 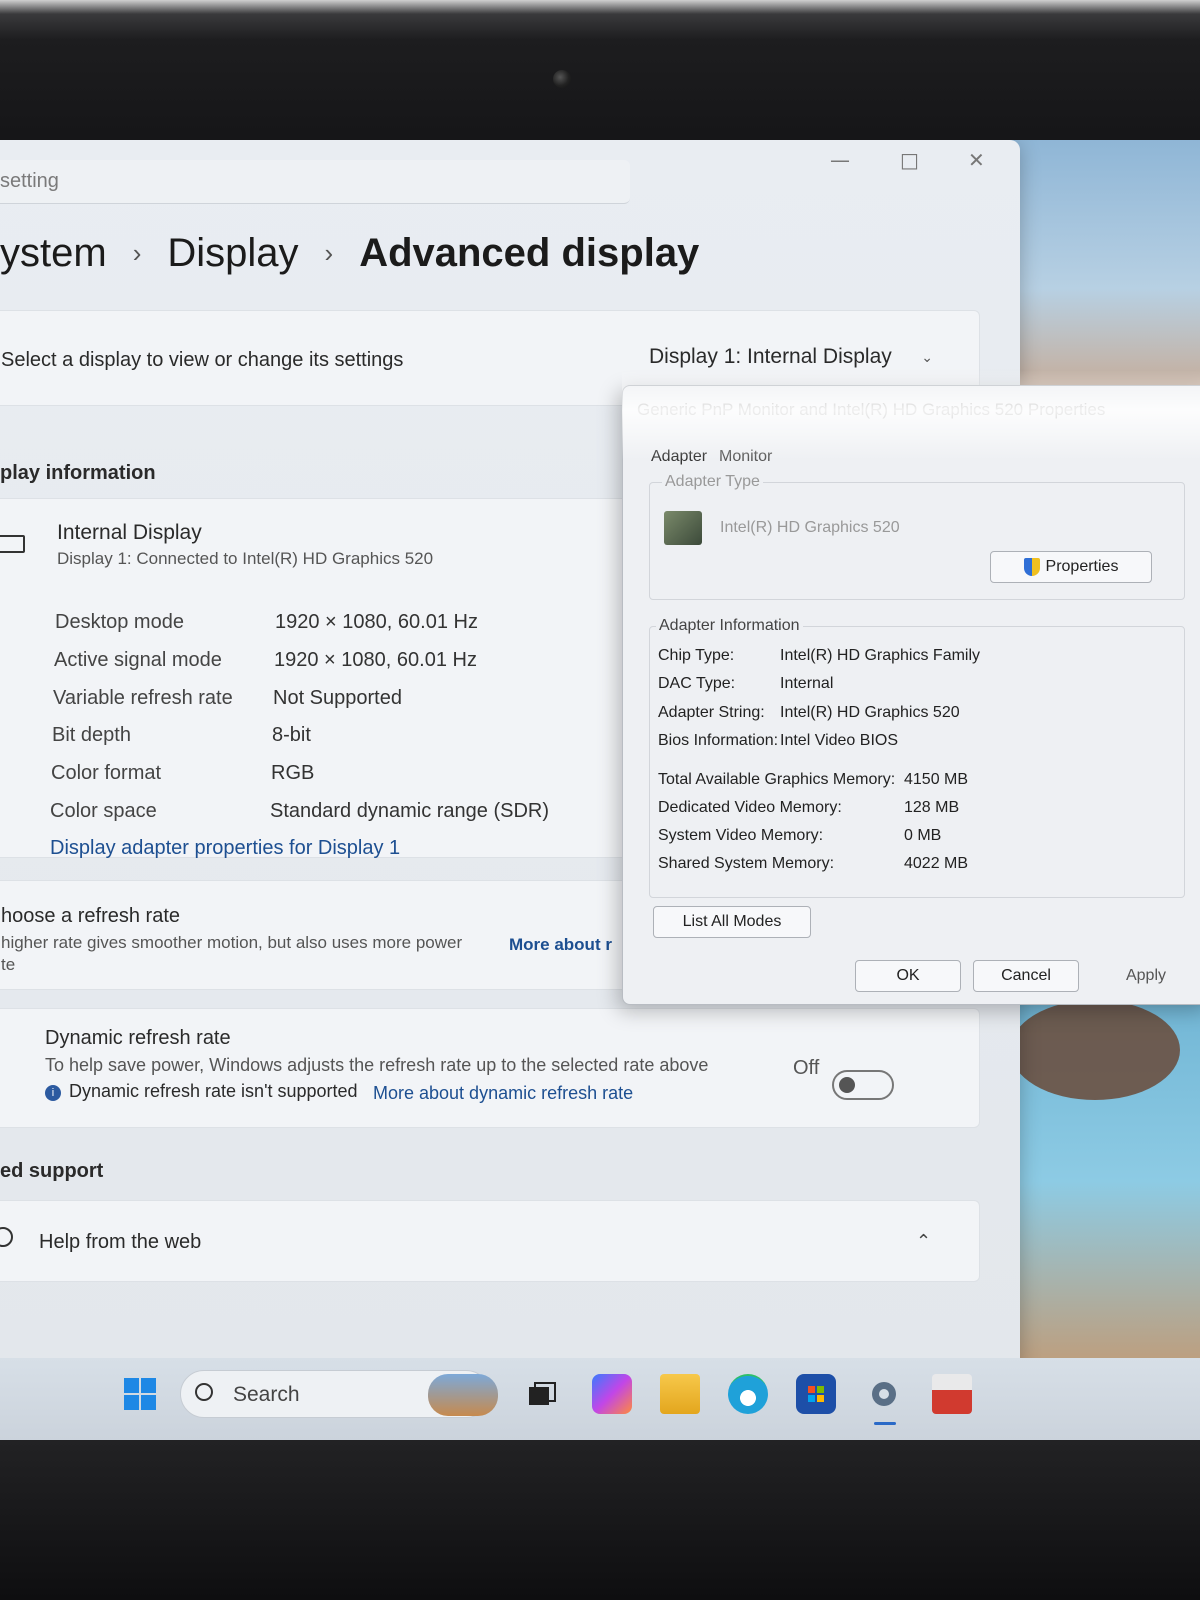 I want to click on info-value: Intel(R) HD Graphics 520, so click(x=870, y=712).